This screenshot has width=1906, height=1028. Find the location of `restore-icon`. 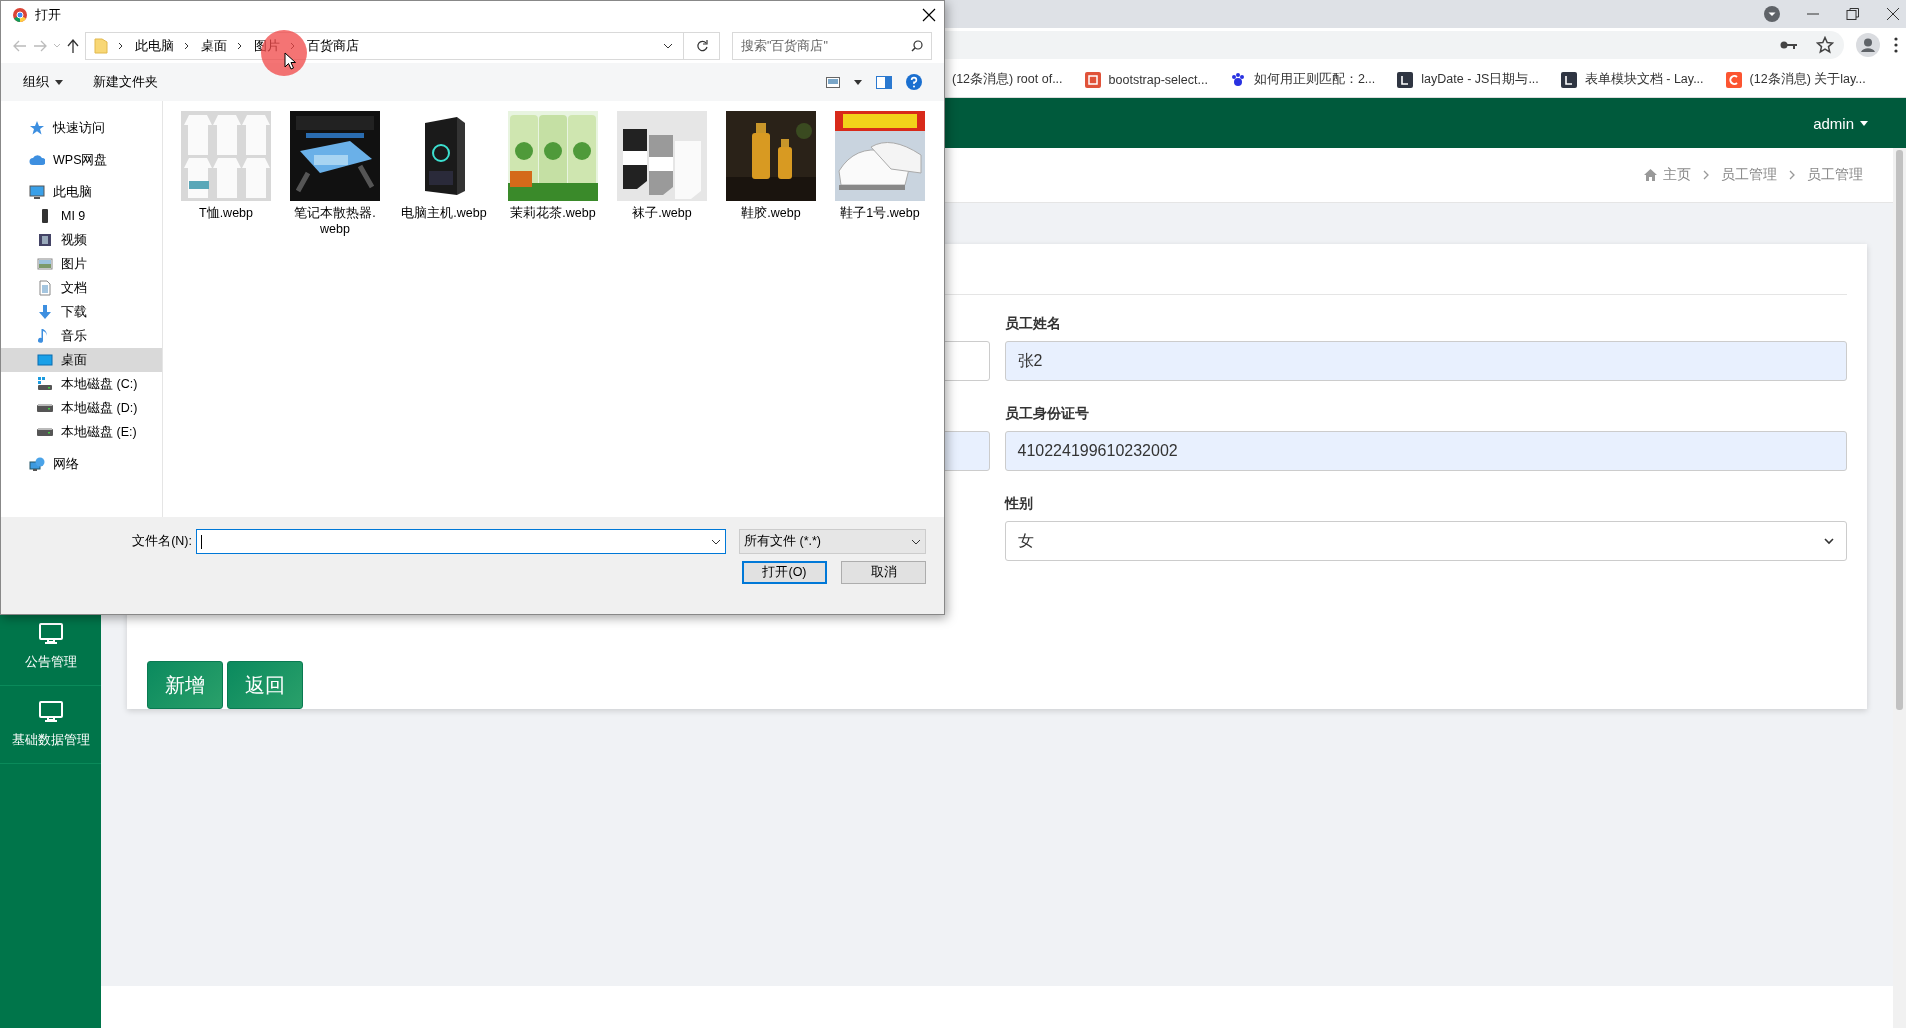

restore-icon is located at coordinates (1853, 14).